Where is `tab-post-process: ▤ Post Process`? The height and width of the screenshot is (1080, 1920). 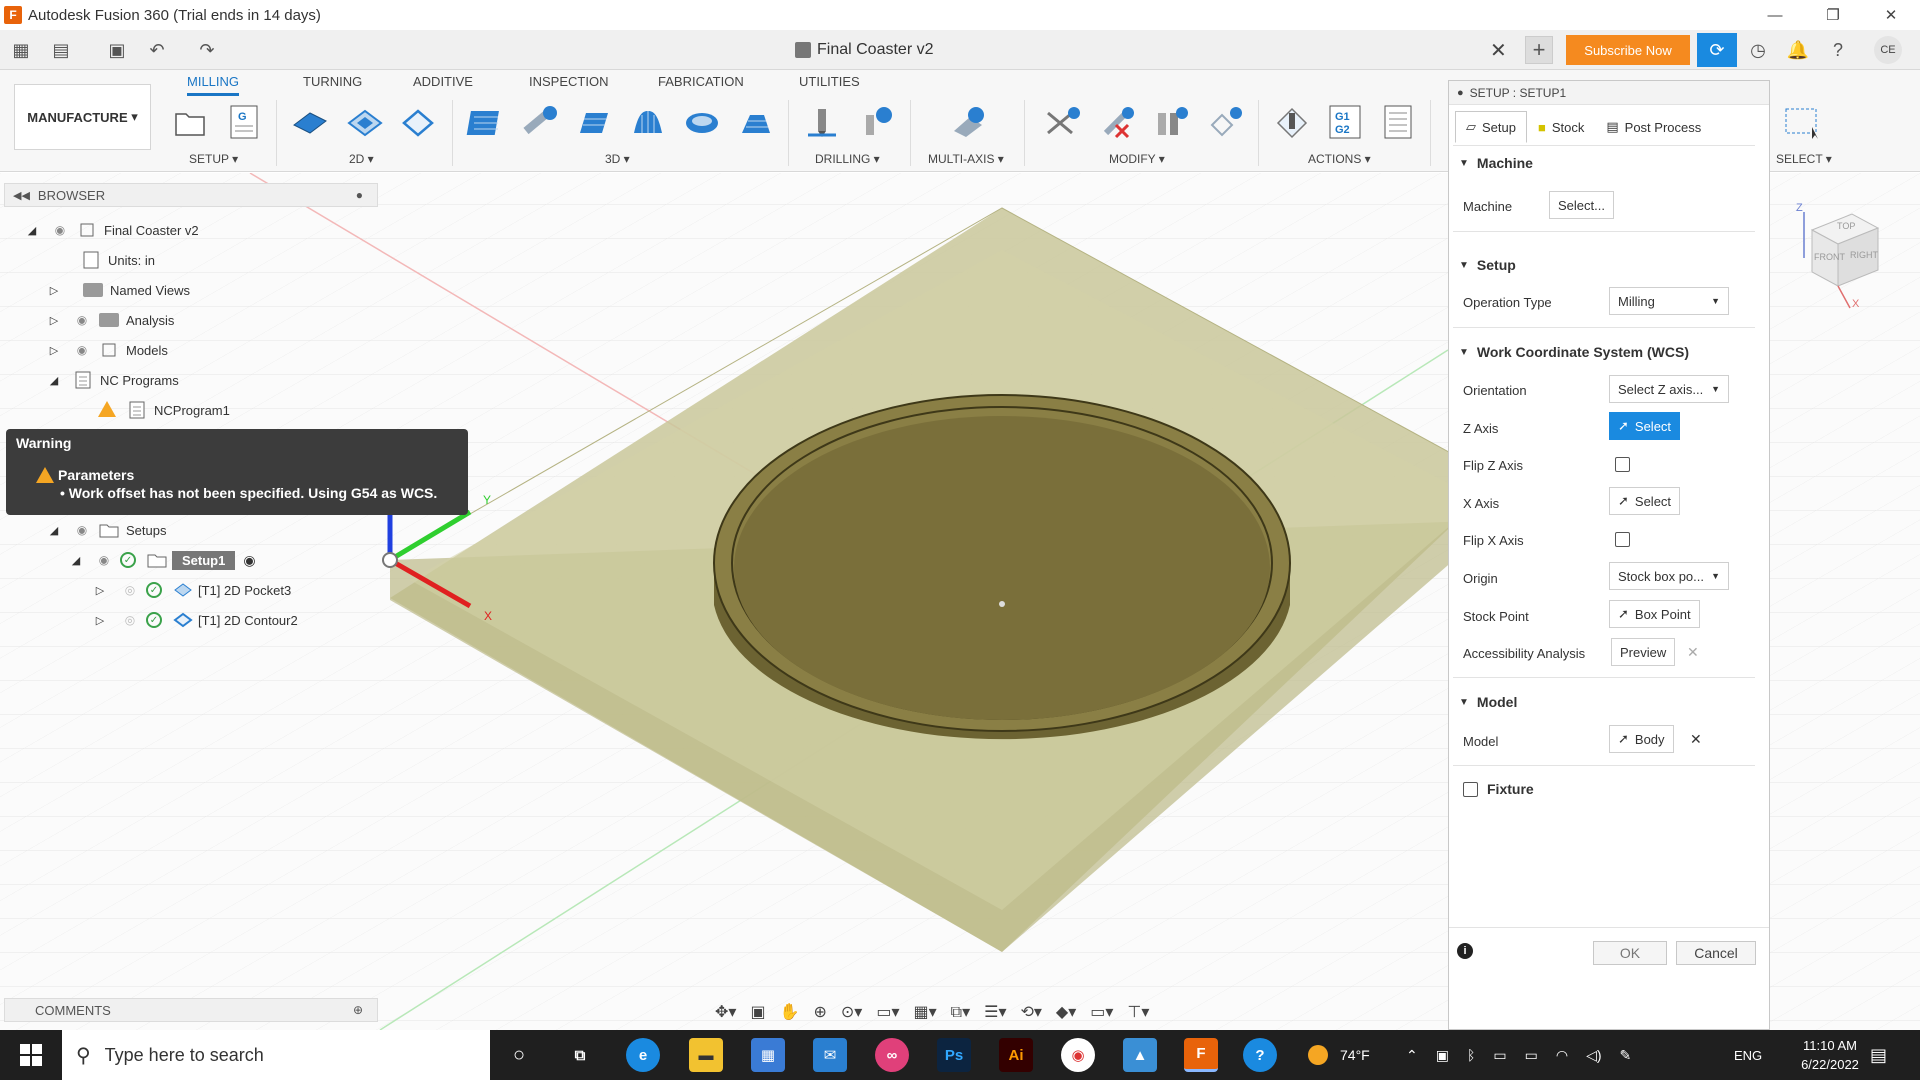
tab-post-process: ▤ Post Process is located at coordinates (1653, 127).